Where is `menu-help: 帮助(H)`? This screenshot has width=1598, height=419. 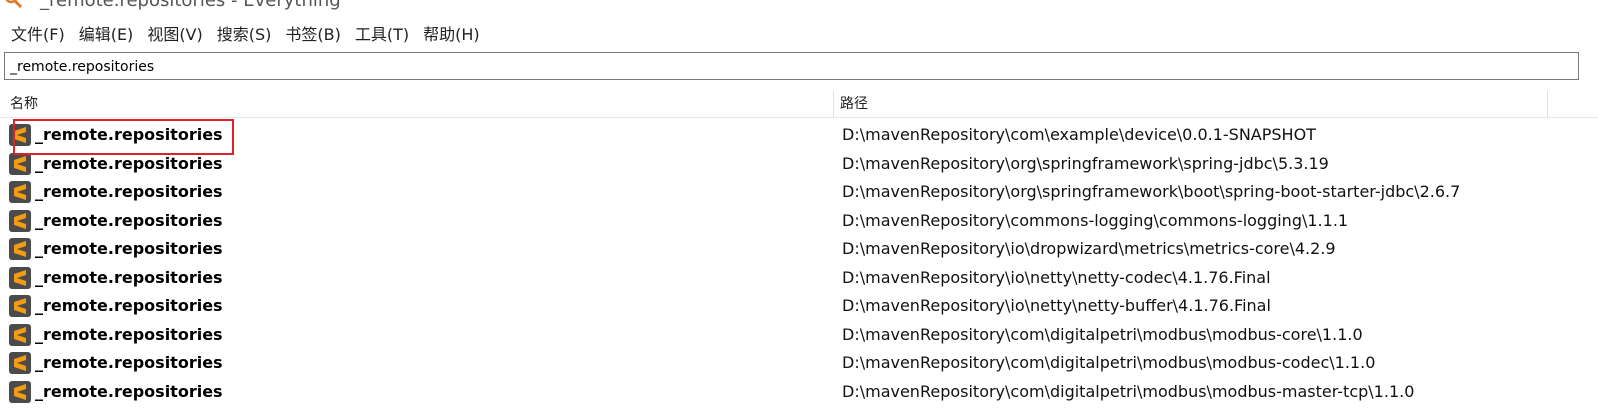
menu-help: 帮助(H) is located at coordinates (451, 33).